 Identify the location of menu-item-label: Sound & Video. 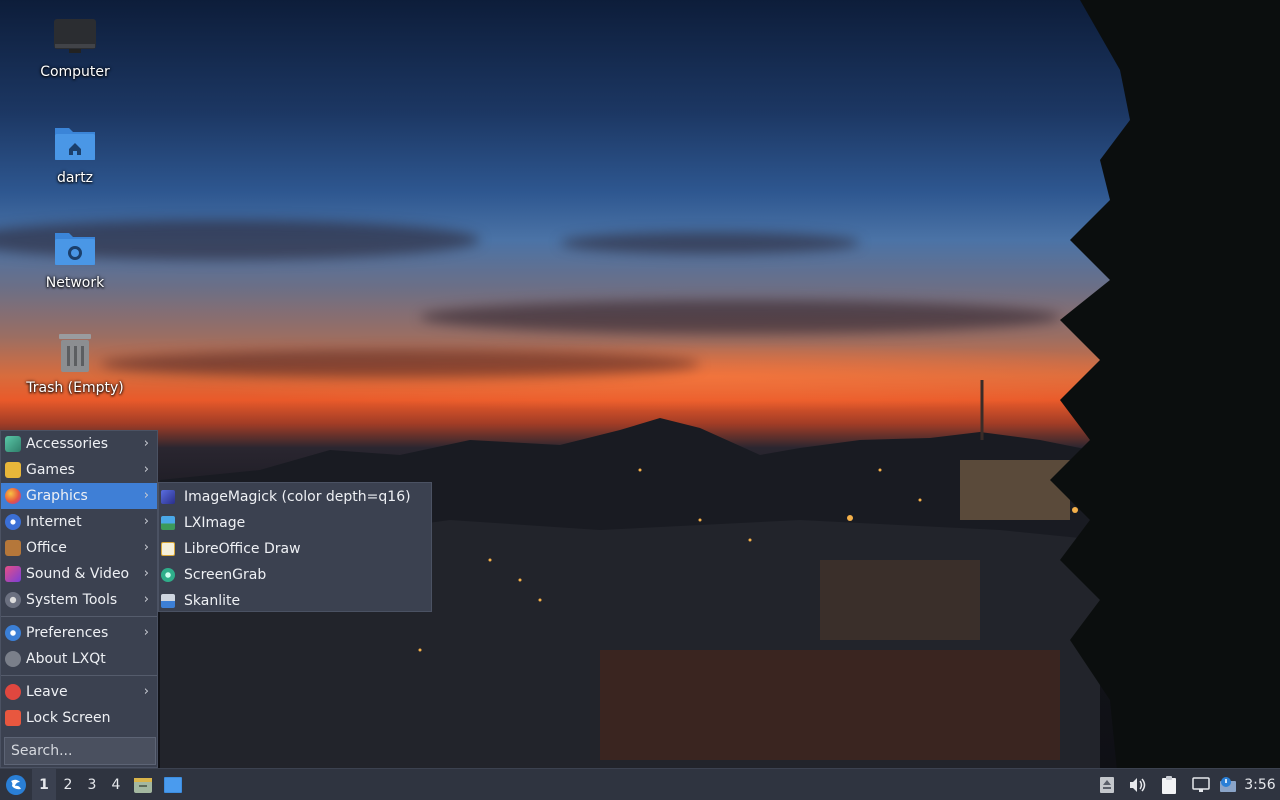
(78, 574).